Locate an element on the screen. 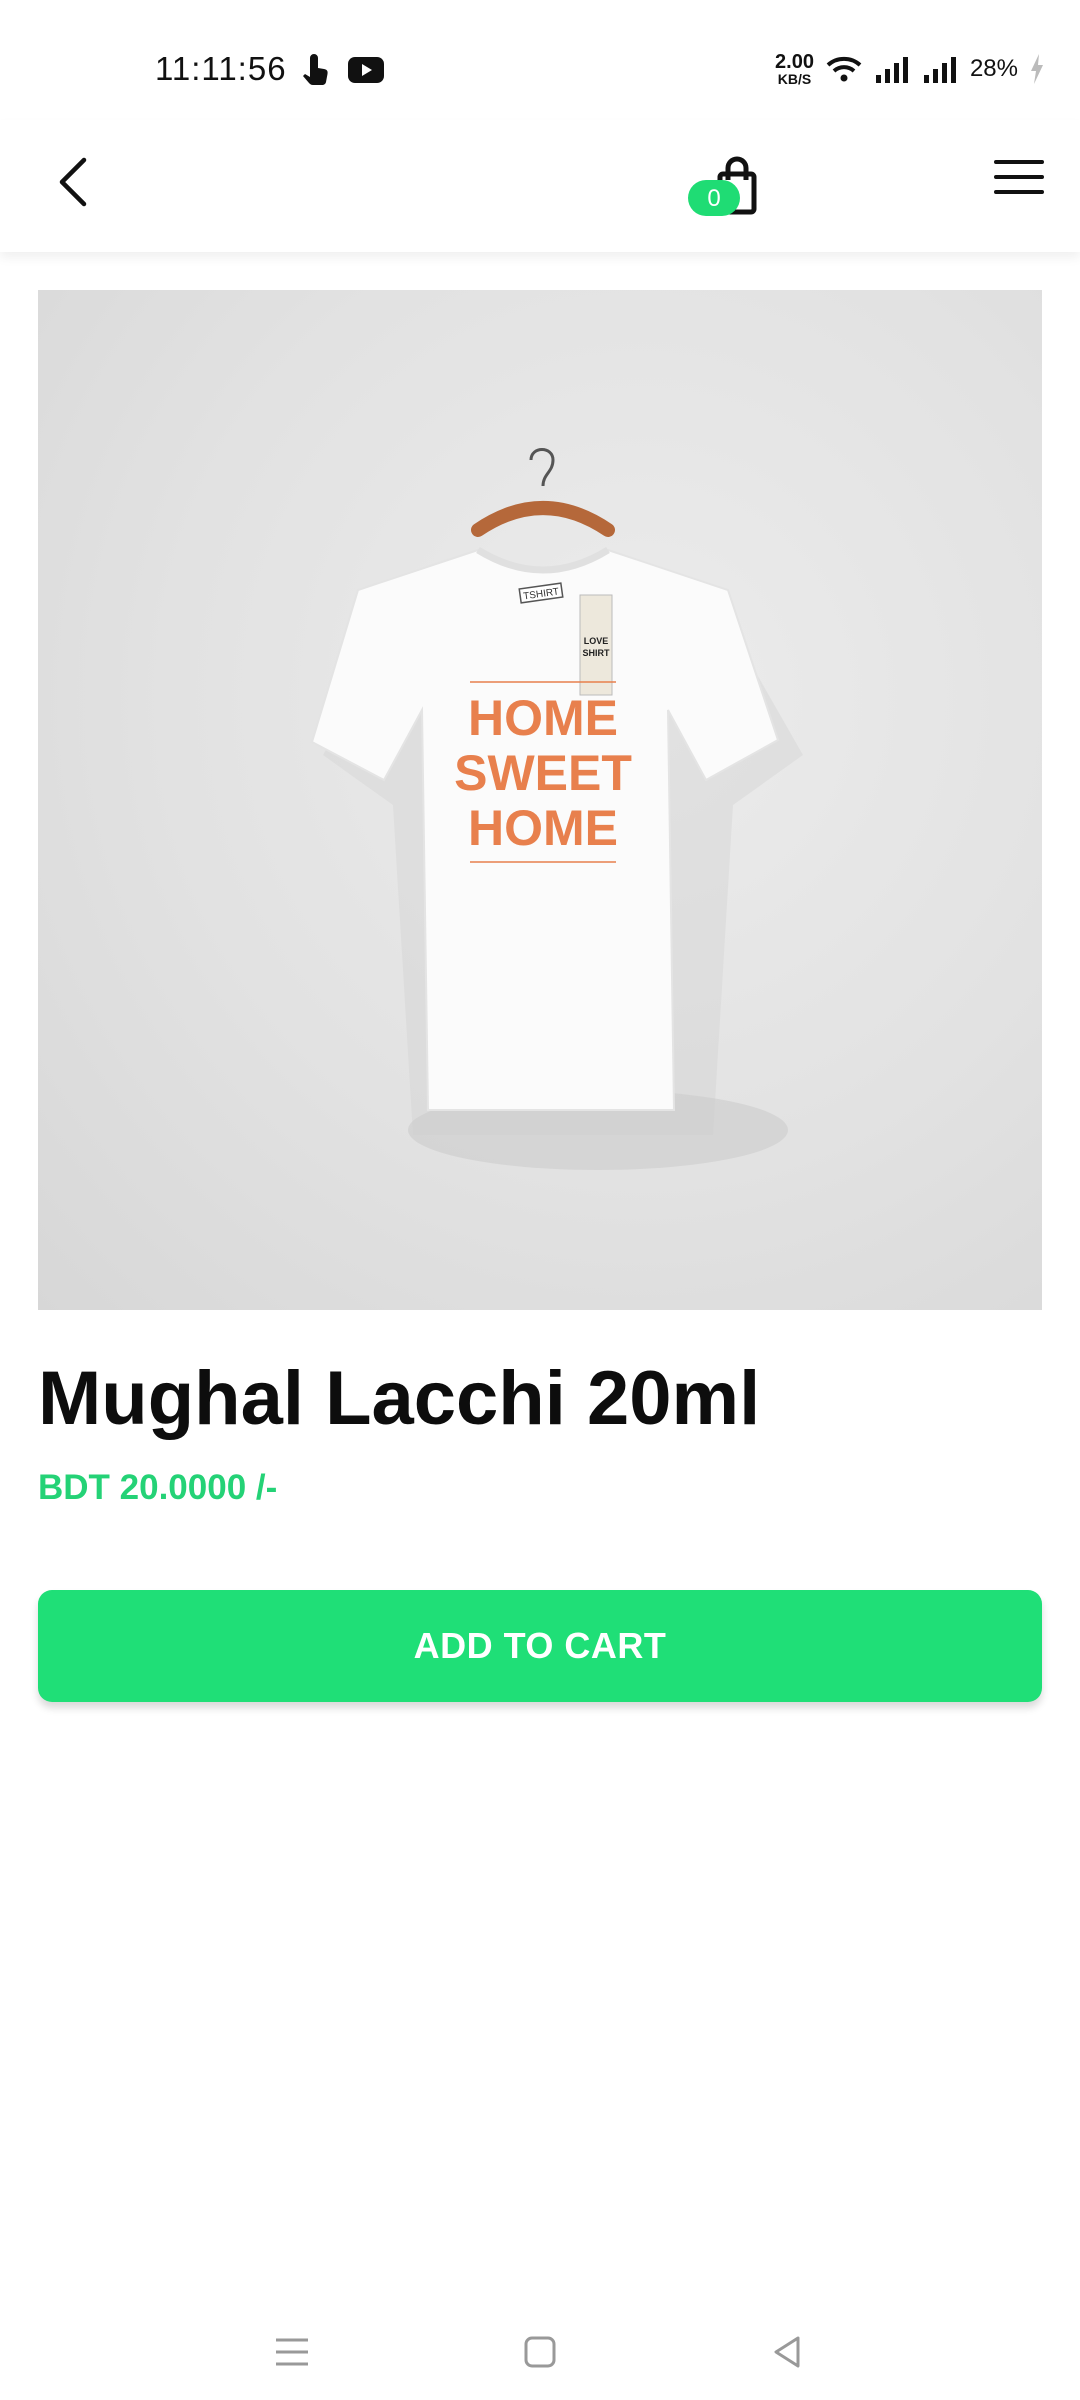  home-button is located at coordinates (540, 2352).